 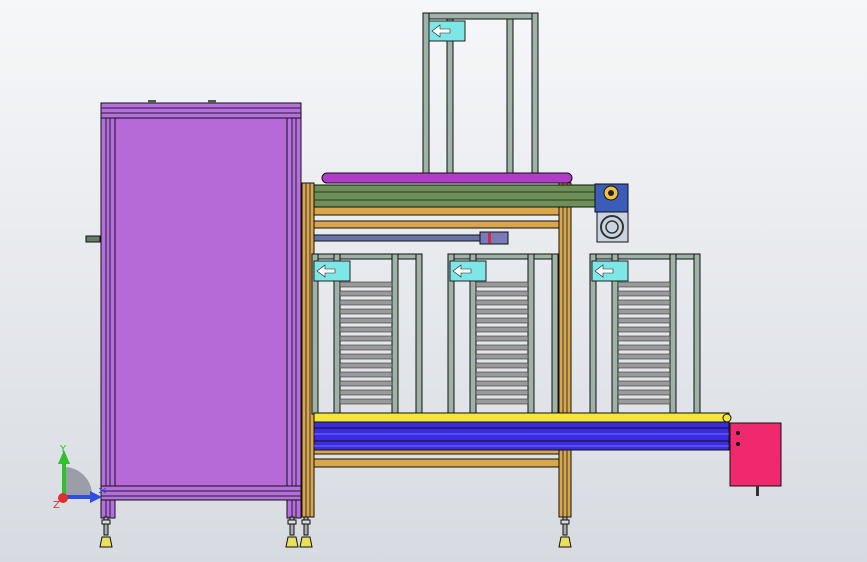 I want to click on x-axis-label: X, so click(x=103, y=490).